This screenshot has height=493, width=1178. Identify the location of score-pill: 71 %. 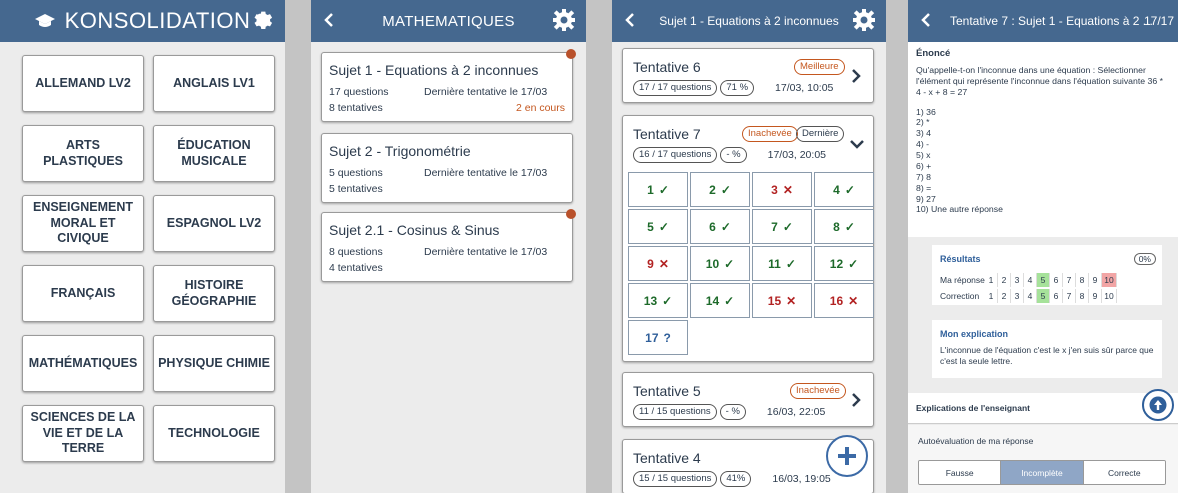
(737, 88).